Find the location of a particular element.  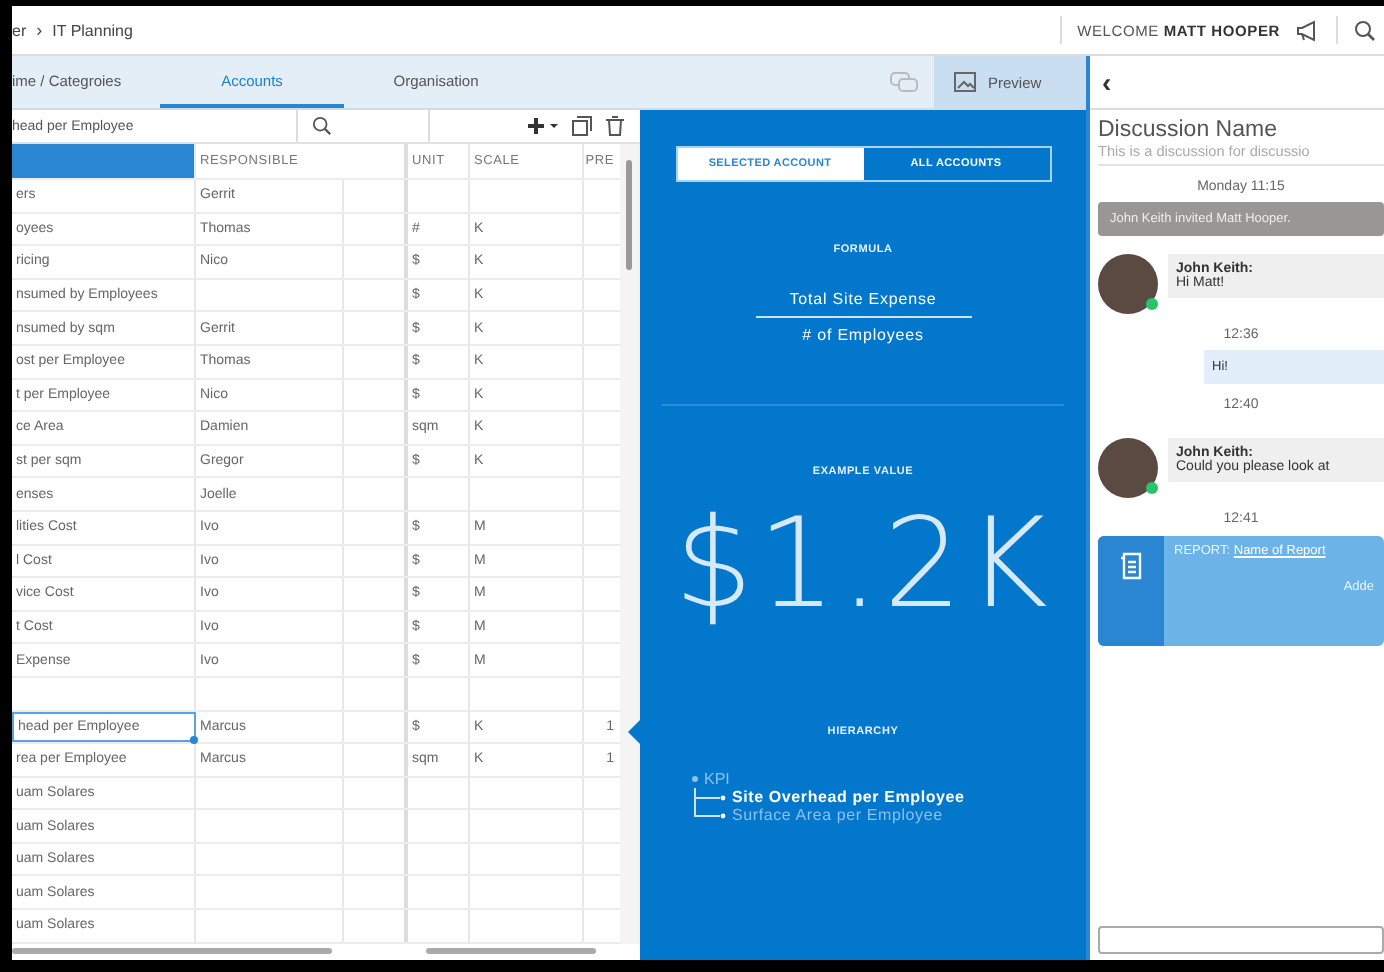

trash-icon is located at coordinates (615, 126).